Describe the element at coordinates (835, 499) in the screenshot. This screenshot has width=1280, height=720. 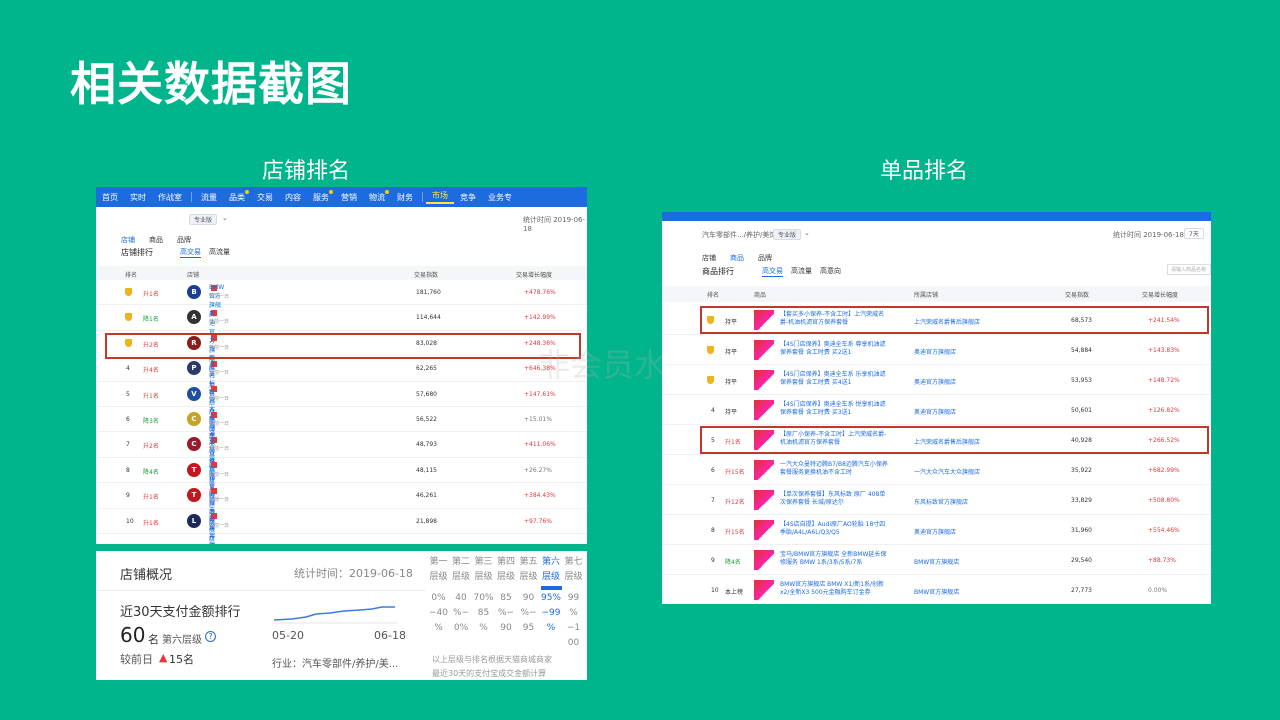
I see `product-name: 【单次保养套餐】东风标致 原厂 408单次保养套餐 长城/原达尔` at that location.